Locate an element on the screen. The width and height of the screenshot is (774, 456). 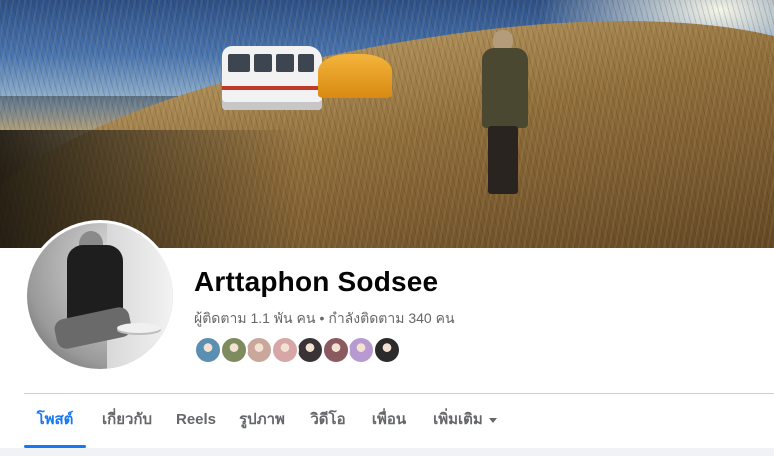
tab-about: เกี่ยวกับ is located at coordinates (127, 420).